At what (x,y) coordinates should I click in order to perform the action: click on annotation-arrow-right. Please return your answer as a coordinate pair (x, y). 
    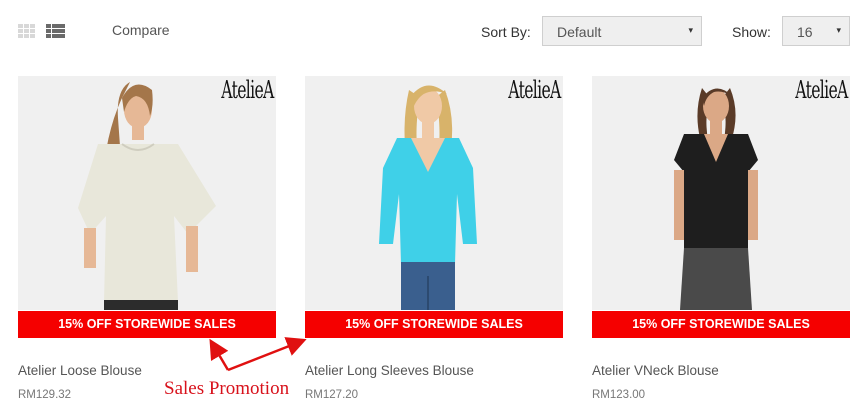
    Looking at the image, I should click on (267, 354).